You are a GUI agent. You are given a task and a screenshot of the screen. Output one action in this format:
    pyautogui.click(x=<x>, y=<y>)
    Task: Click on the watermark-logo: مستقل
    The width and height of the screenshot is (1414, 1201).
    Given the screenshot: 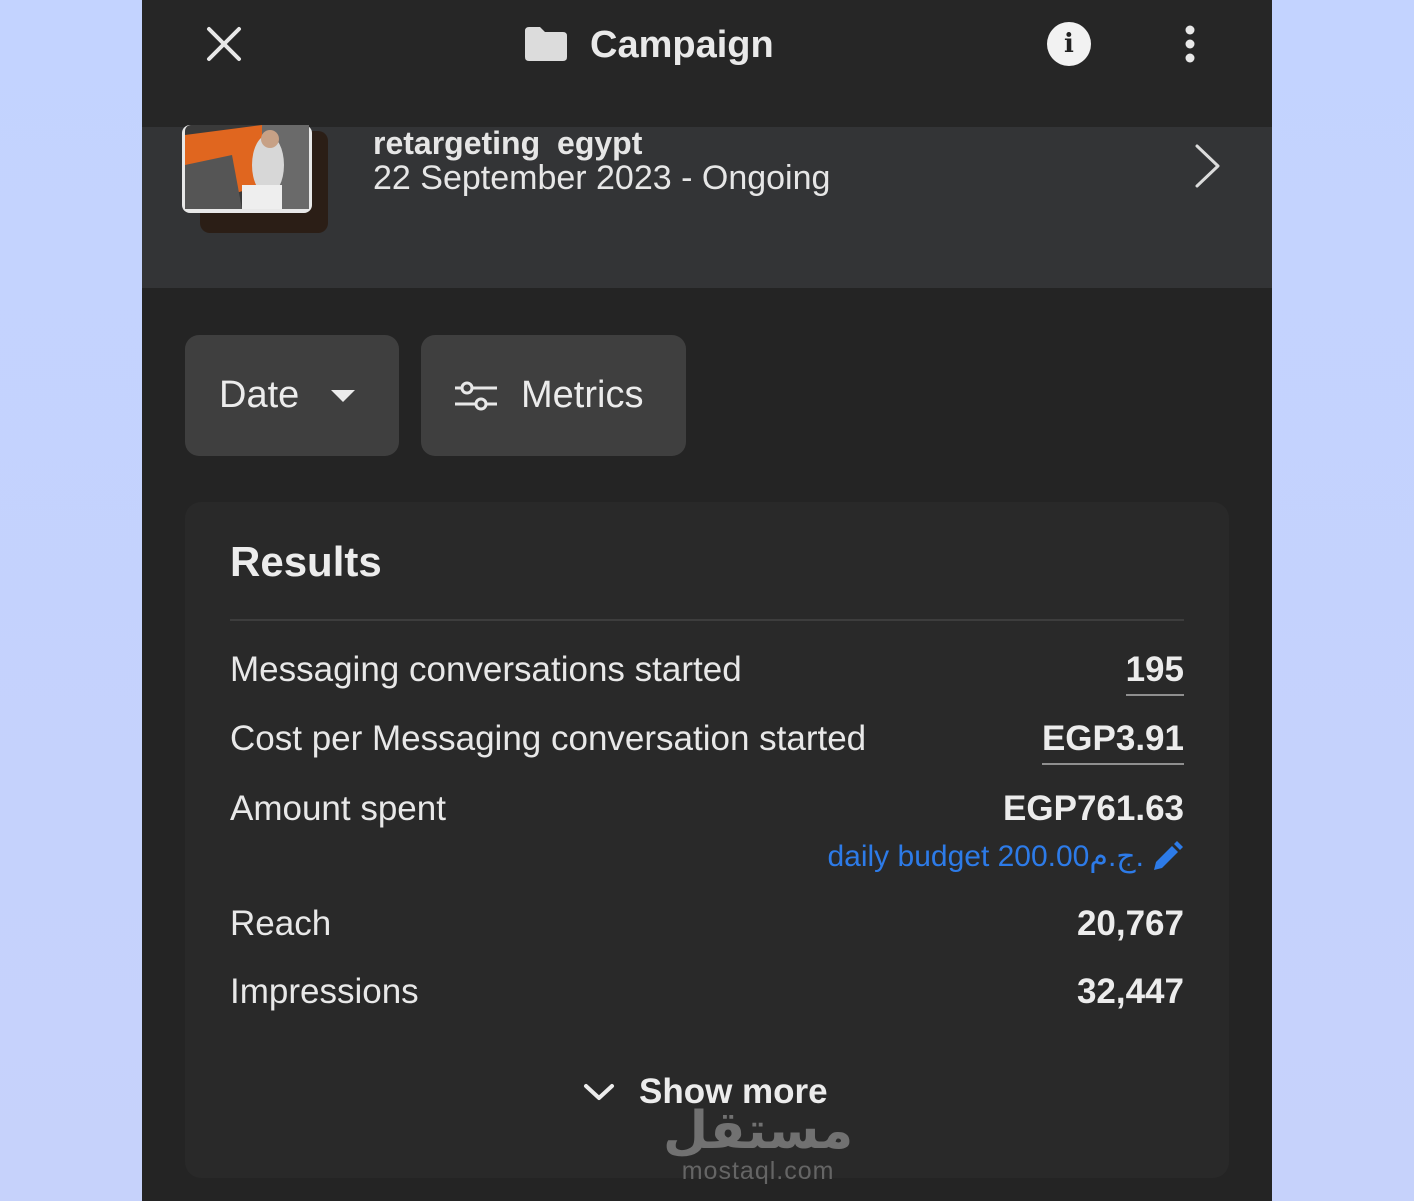 What is the action you would take?
    pyautogui.click(x=758, y=1131)
    